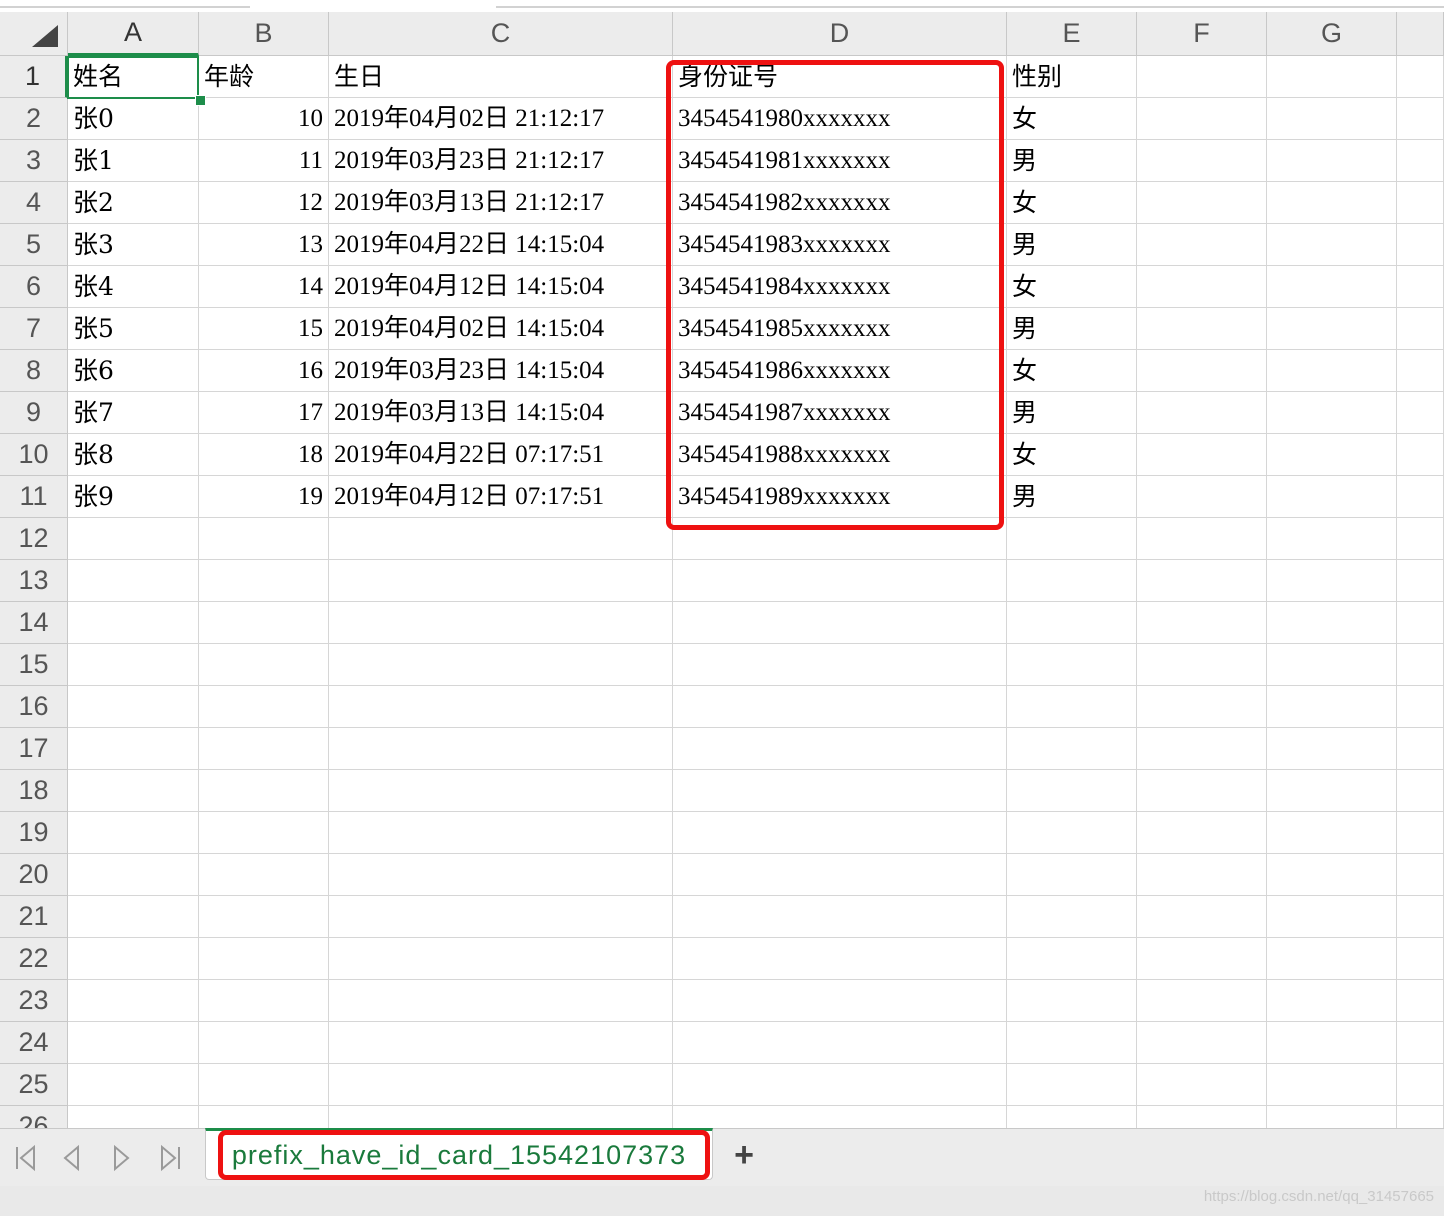  What do you see at coordinates (34, 539) in the screenshot?
I see `row-header: 12` at bounding box center [34, 539].